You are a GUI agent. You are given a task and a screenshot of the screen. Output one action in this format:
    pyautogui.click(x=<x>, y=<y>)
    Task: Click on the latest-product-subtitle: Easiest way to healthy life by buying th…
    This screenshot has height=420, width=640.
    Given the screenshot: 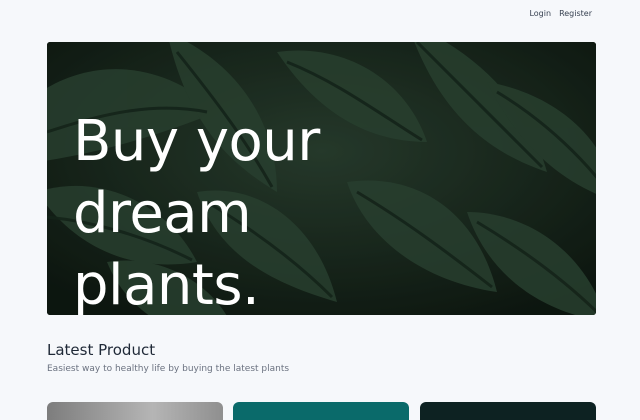 What is the action you would take?
    pyautogui.click(x=168, y=369)
    